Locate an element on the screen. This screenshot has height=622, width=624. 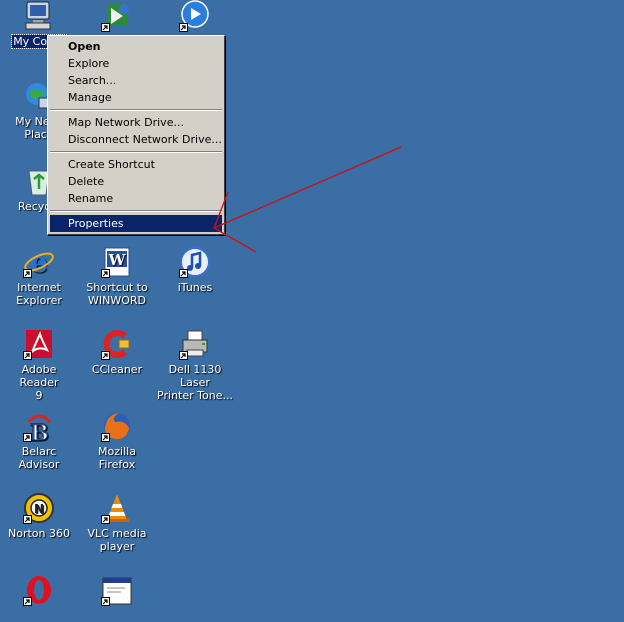
icon-label: Adobe Reader 9 is located at coordinates (39, 382).